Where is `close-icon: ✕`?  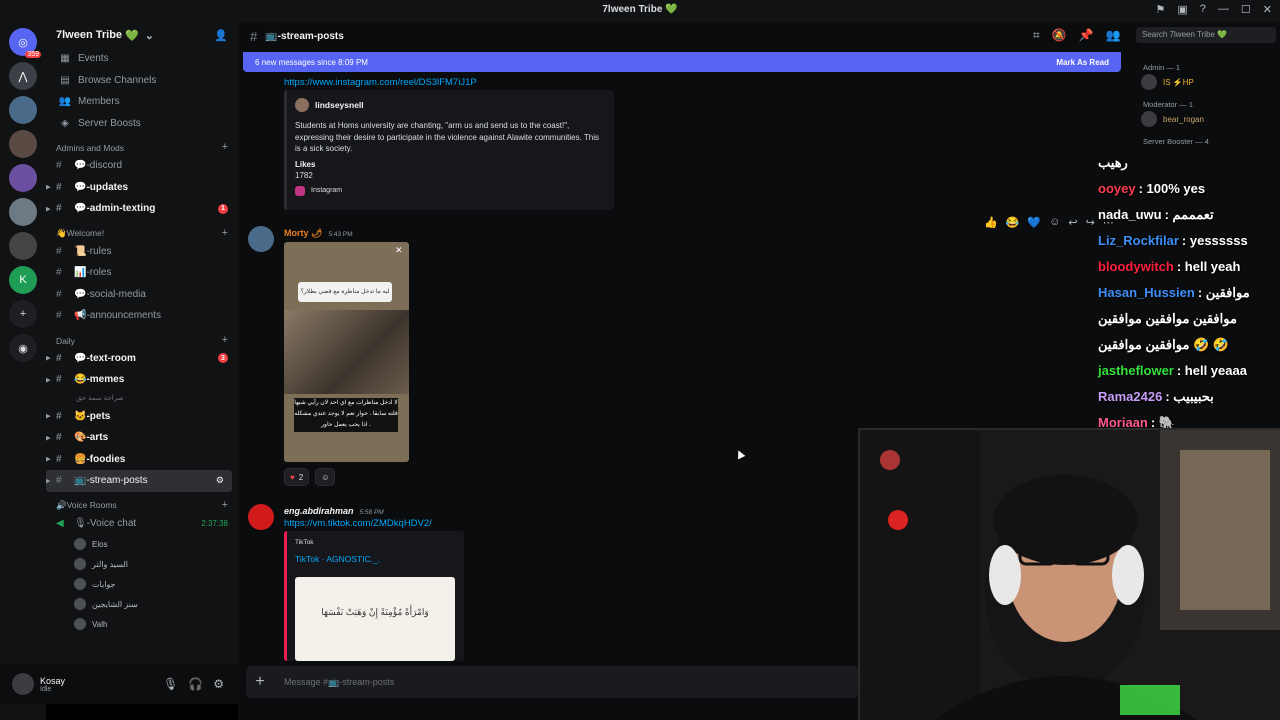
close-icon: ✕ is located at coordinates (1267, 9).